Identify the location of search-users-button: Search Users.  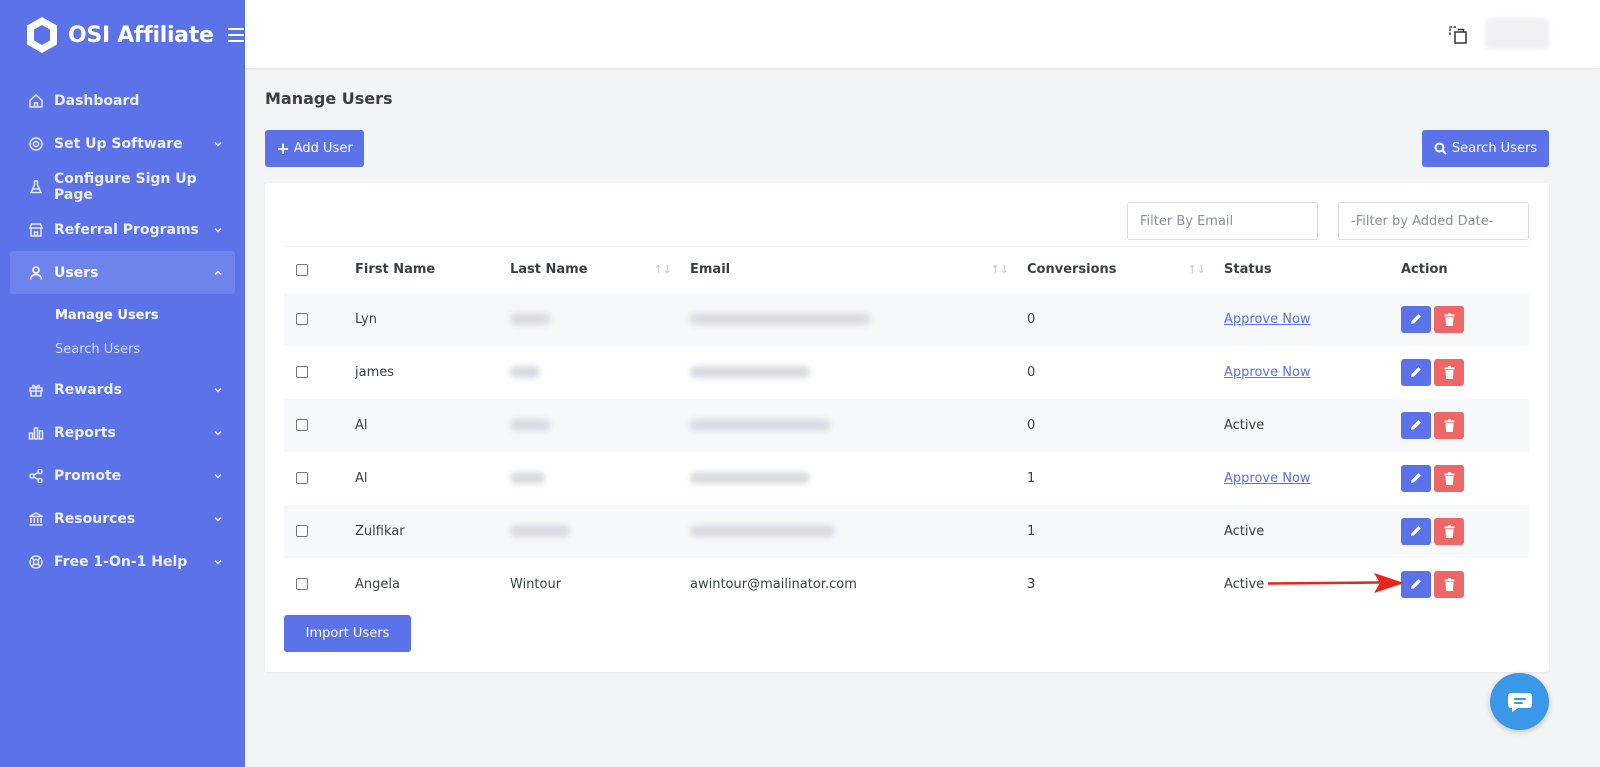
(1485, 148).